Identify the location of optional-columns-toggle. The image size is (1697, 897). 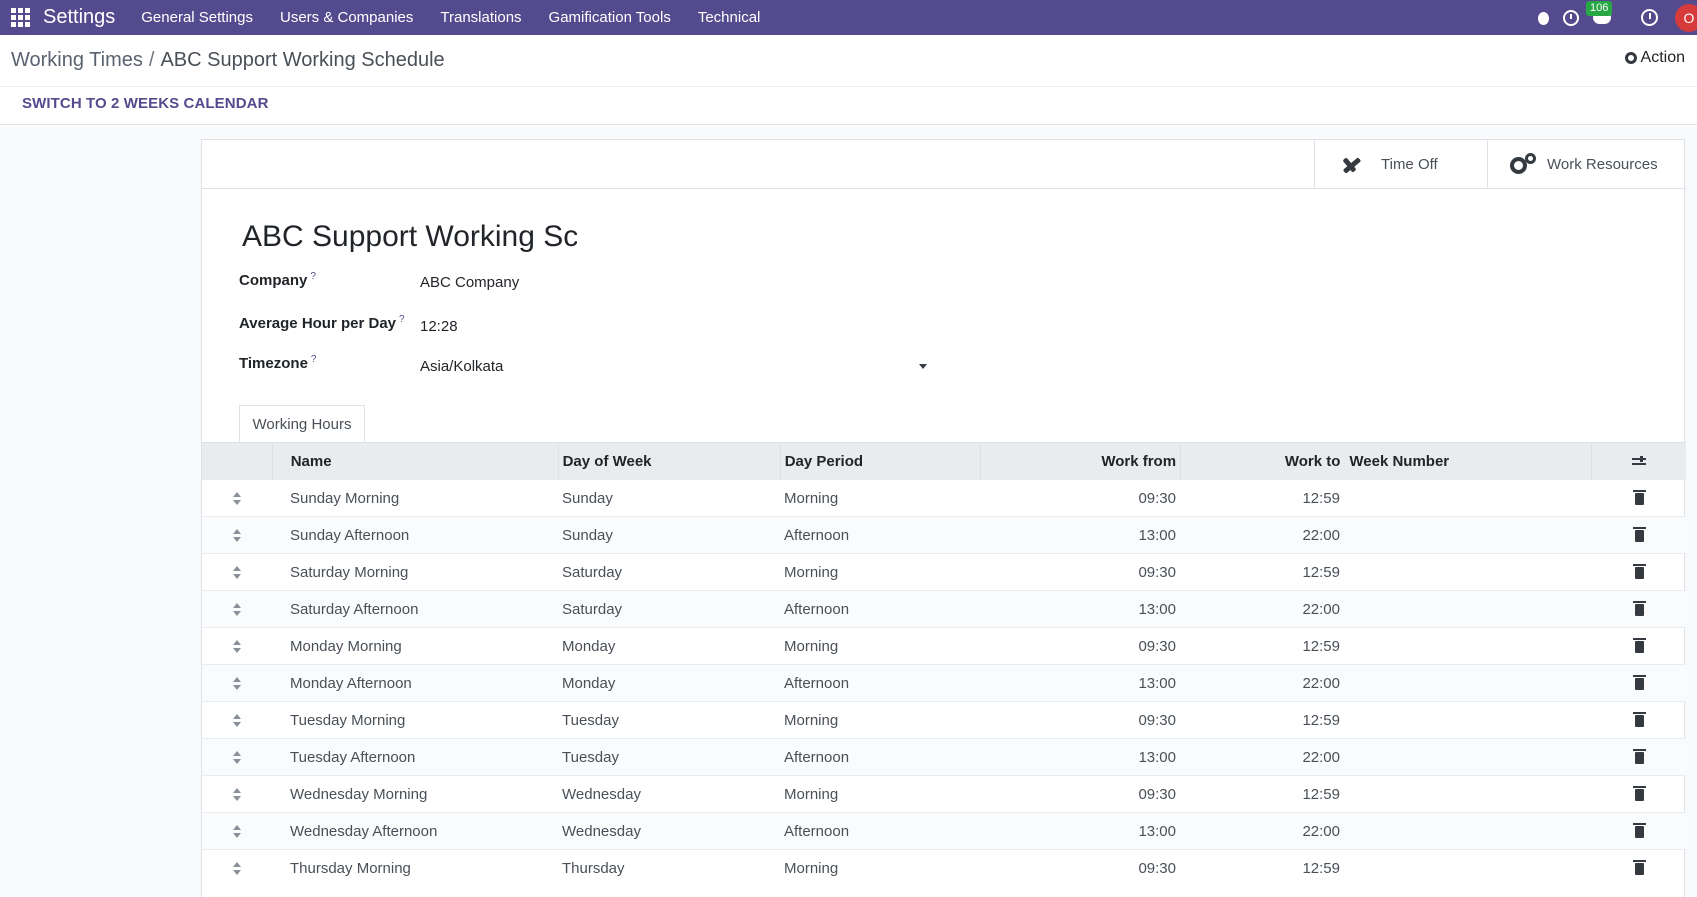
(1639, 461).